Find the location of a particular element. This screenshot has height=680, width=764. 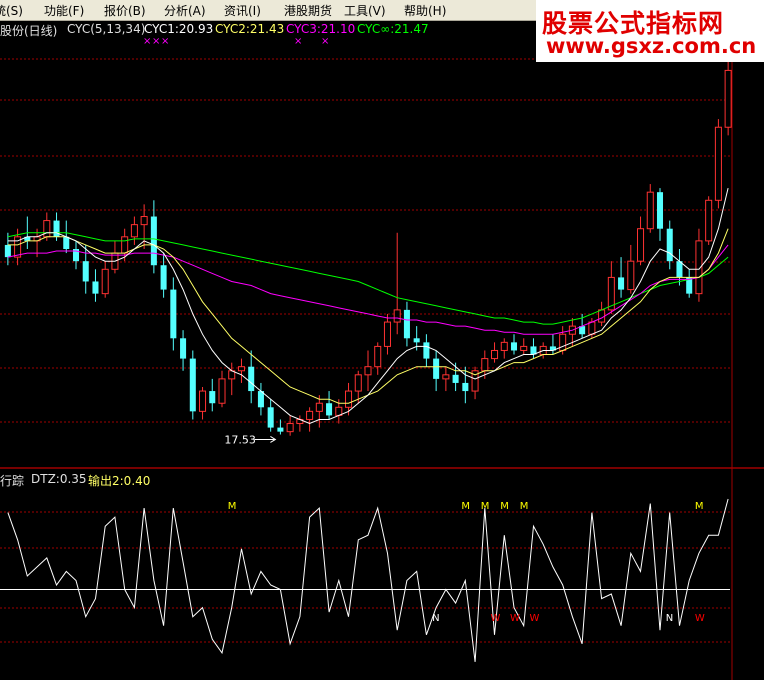

output2-value: 输出2:0.40 is located at coordinates (119, 481).